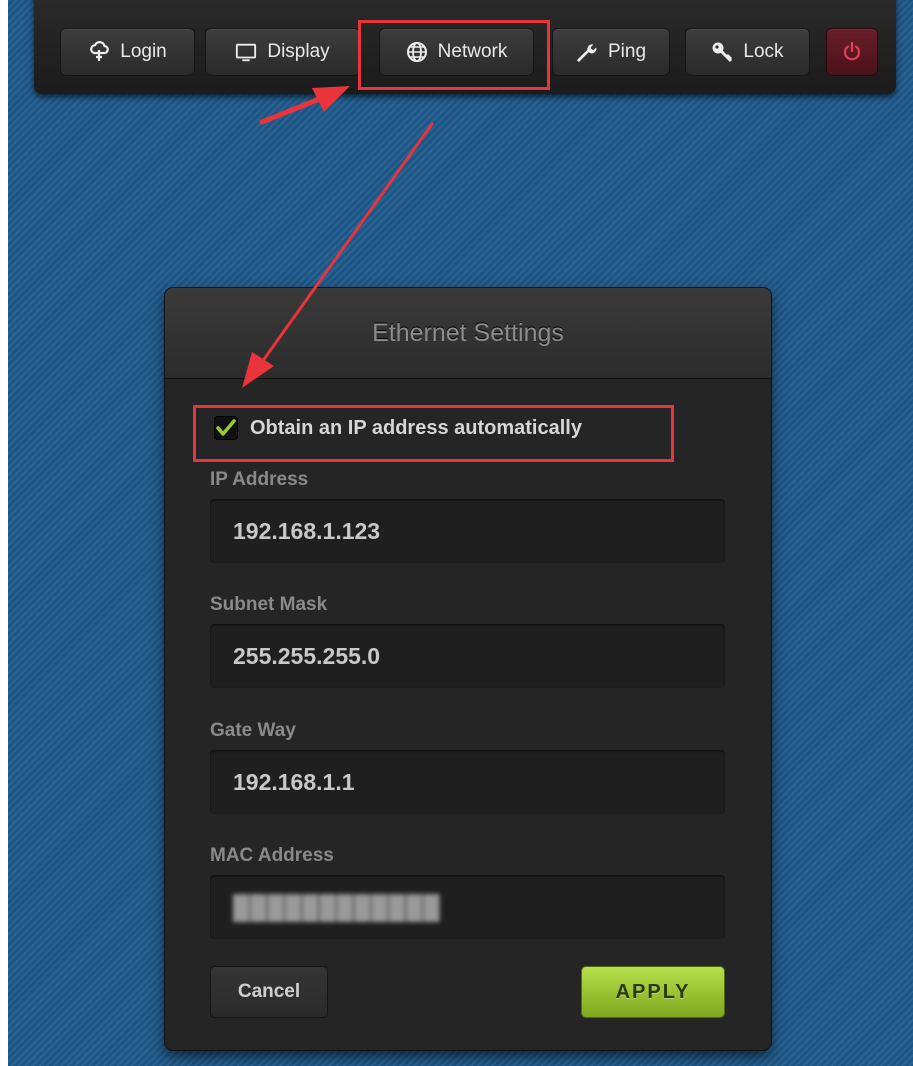  Describe the element at coordinates (467, 907) in the screenshot. I see `mac-address-field: ████████████` at that location.